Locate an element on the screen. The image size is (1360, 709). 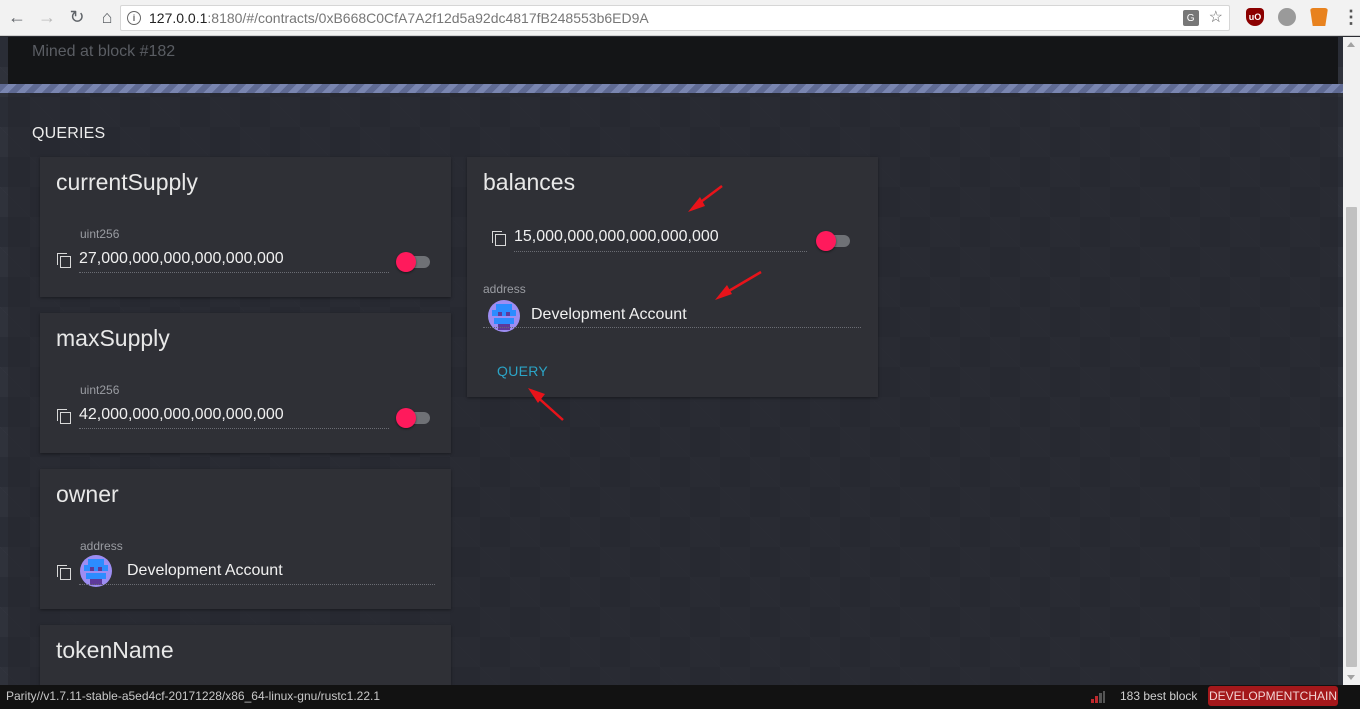
arrow-left-icon: ← is located at coordinates (17, 17).